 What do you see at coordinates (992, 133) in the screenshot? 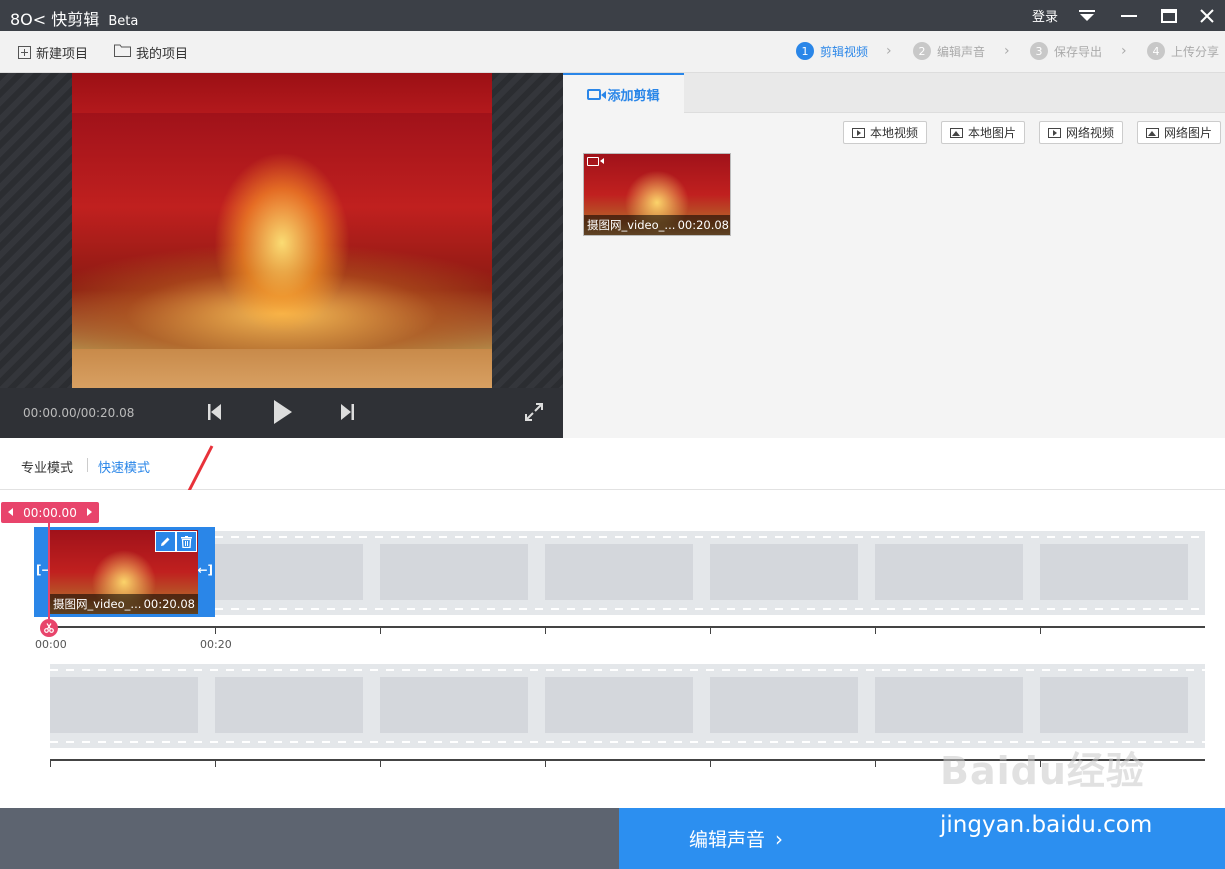
I see `source-label: 本地图片` at bounding box center [992, 133].